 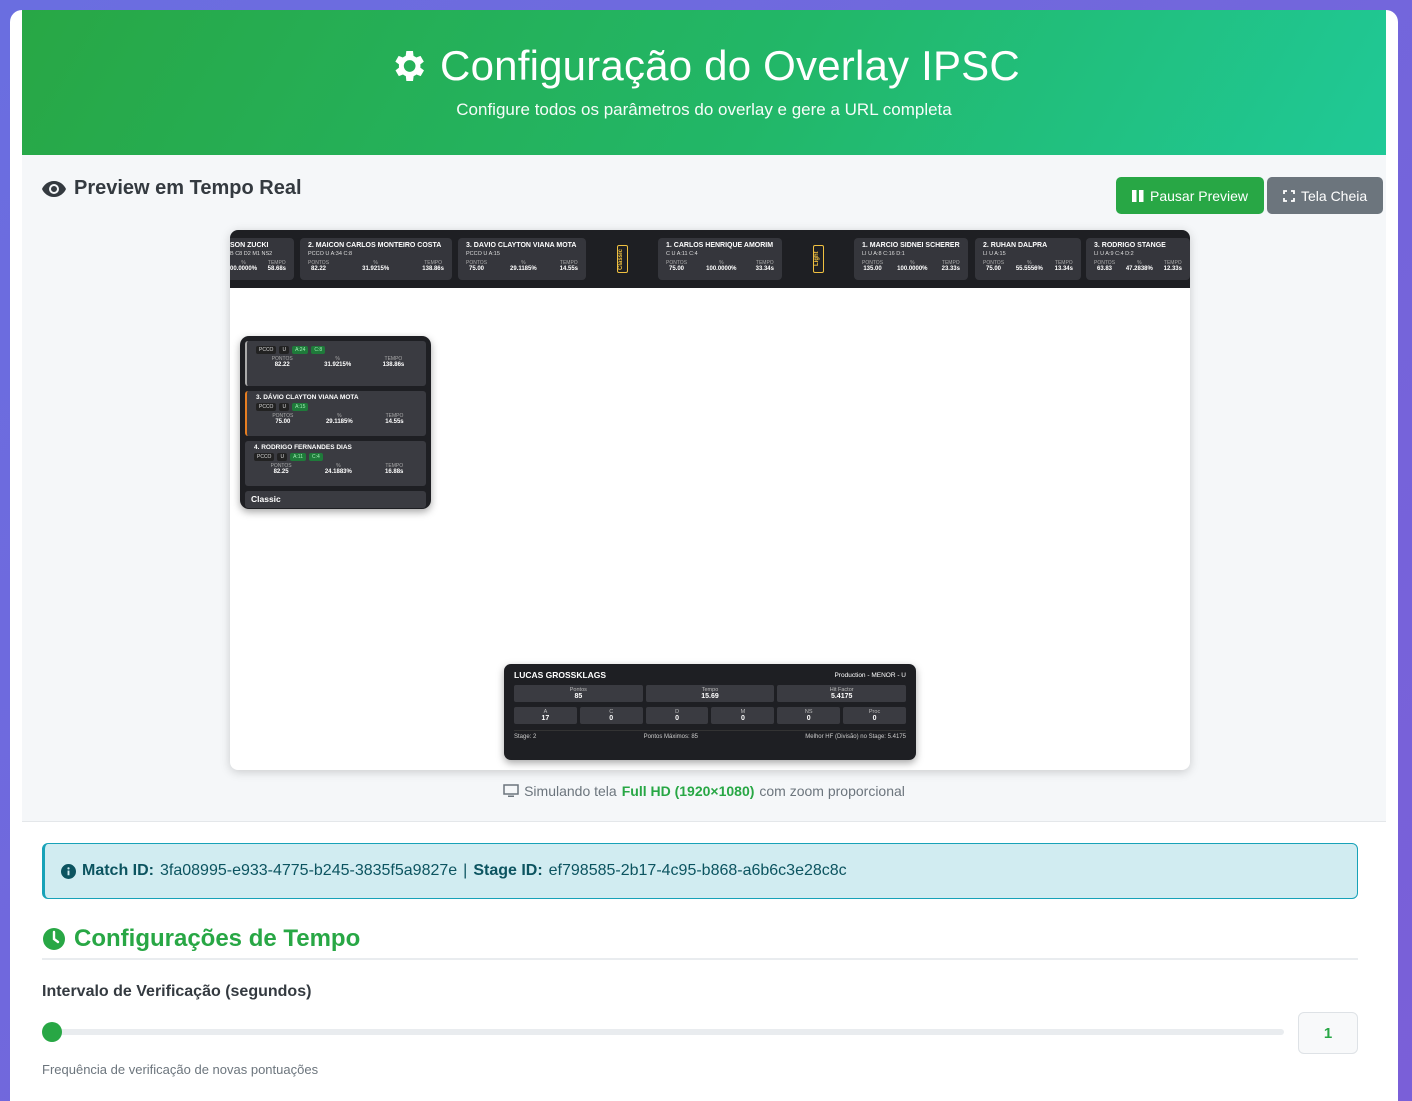 What do you see at coordinates (874, 715) in the screenshot?
I see `hit-cell: Proc 0` at bounding box center [874, 715].